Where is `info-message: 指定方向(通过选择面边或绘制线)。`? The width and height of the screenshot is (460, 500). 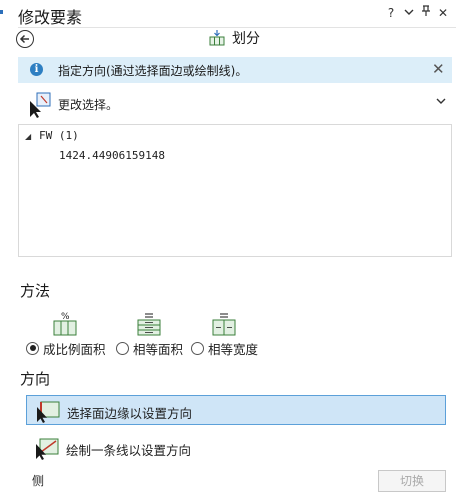 info-message: 指定方向(通过选择面边或绘制线)。 is located at coordinates (153, 71).